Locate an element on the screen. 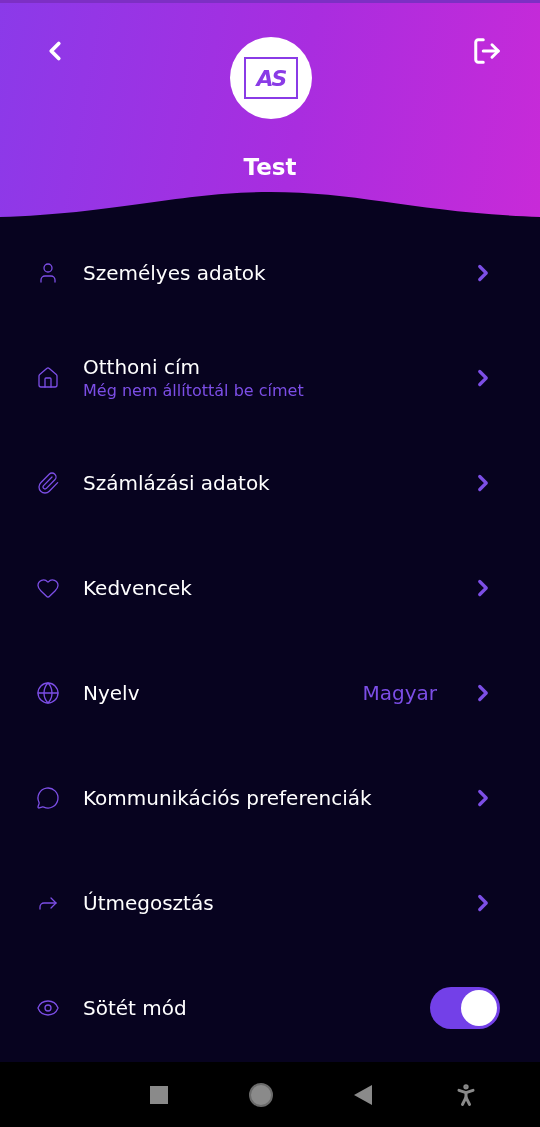  item-label: Otthoni cím is located at coordinates (142, 367).